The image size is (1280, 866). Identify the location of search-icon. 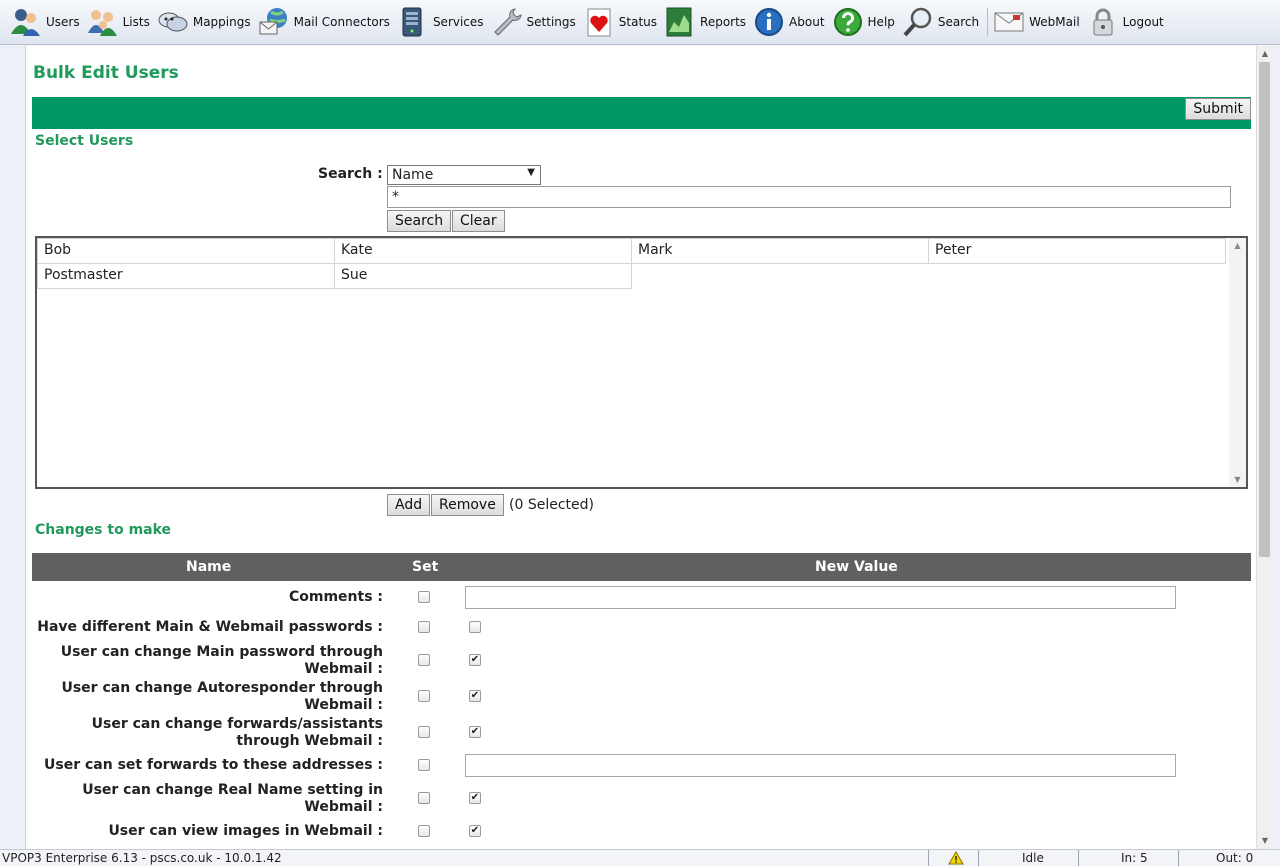
(917, 22).